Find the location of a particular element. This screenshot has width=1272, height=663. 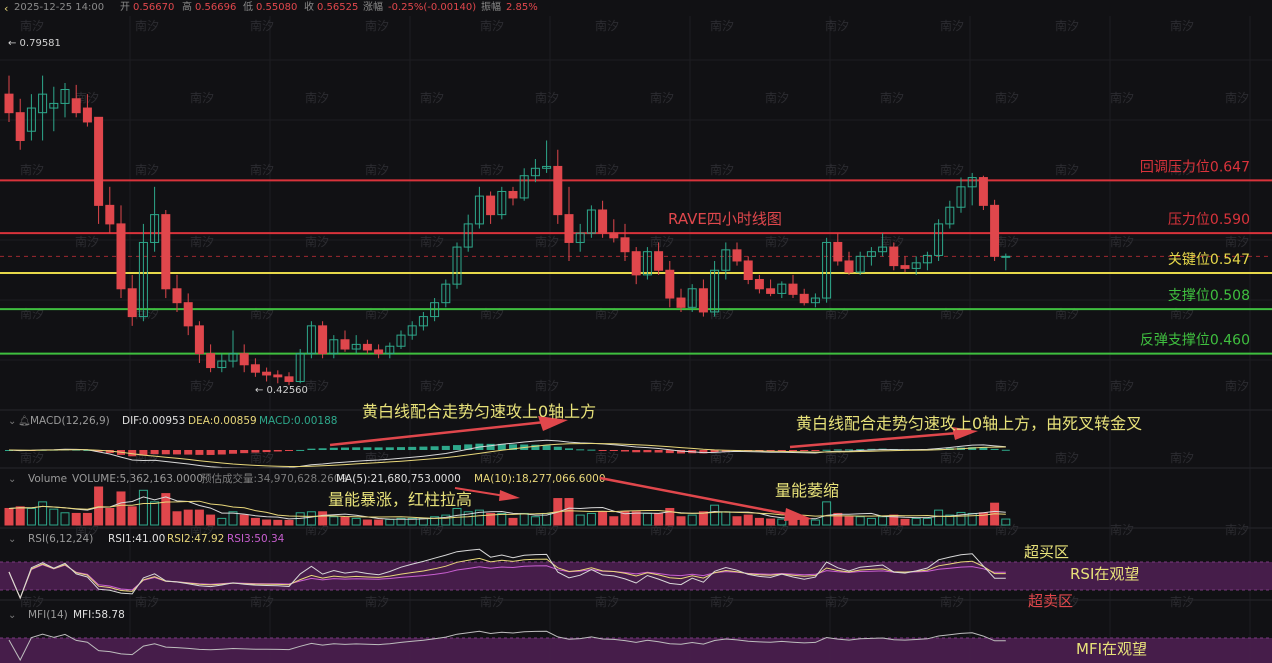

rsi-collapse-icon: ⌄ is located at coordinates (12, 539).